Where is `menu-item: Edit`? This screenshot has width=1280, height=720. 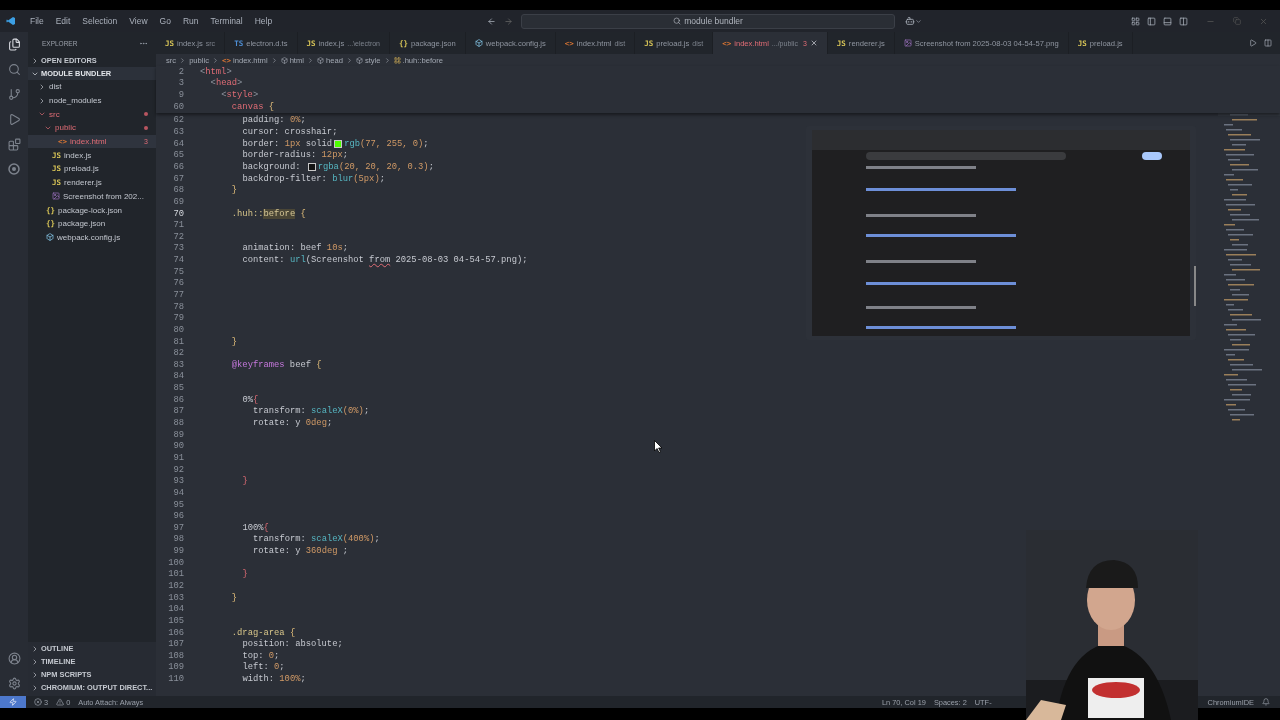 menu-item: Edit is located at coordinates (63, 21).